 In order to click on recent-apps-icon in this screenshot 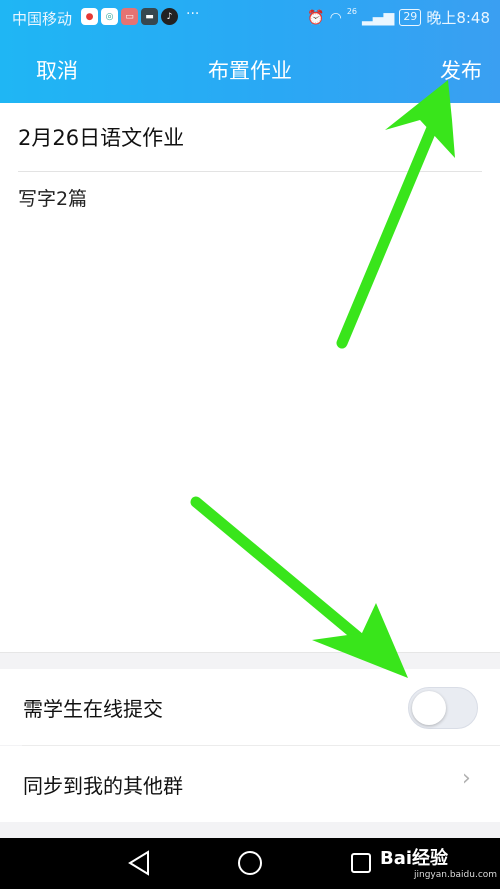, I will do `click(361, 863)`.